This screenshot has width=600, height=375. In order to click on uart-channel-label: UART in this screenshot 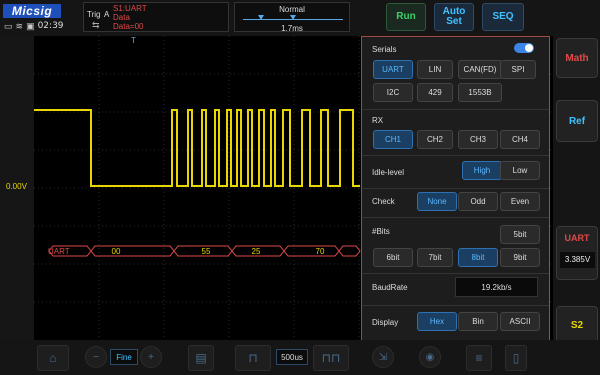, I will do `click(59, 251)`.